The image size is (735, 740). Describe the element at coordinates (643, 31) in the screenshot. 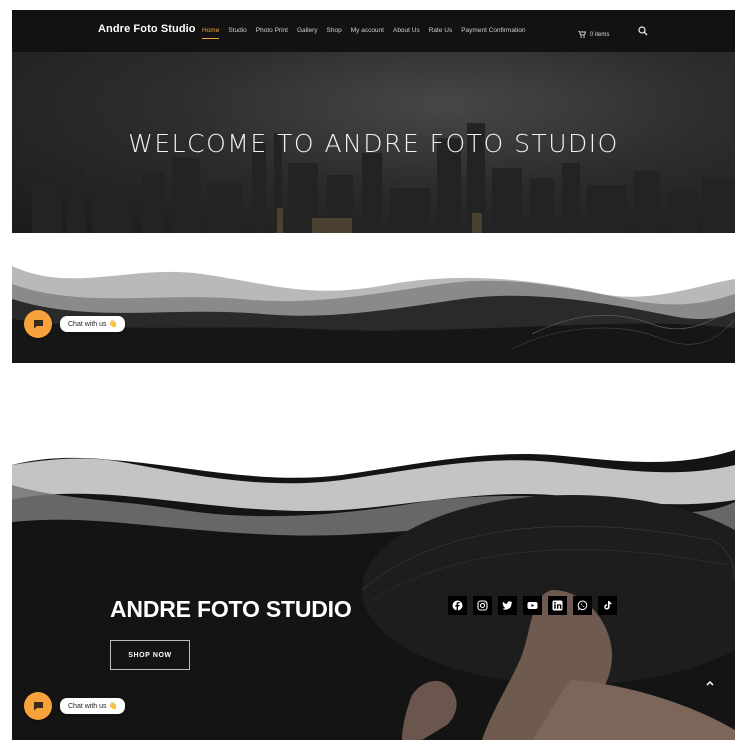

I see `search-icon` at that location.